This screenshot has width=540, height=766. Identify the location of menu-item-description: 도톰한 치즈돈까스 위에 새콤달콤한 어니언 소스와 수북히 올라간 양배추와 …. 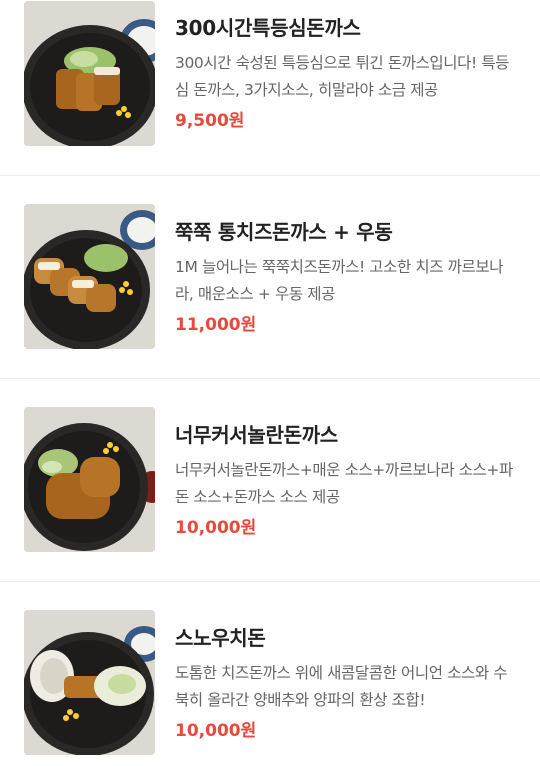
(341, 686).